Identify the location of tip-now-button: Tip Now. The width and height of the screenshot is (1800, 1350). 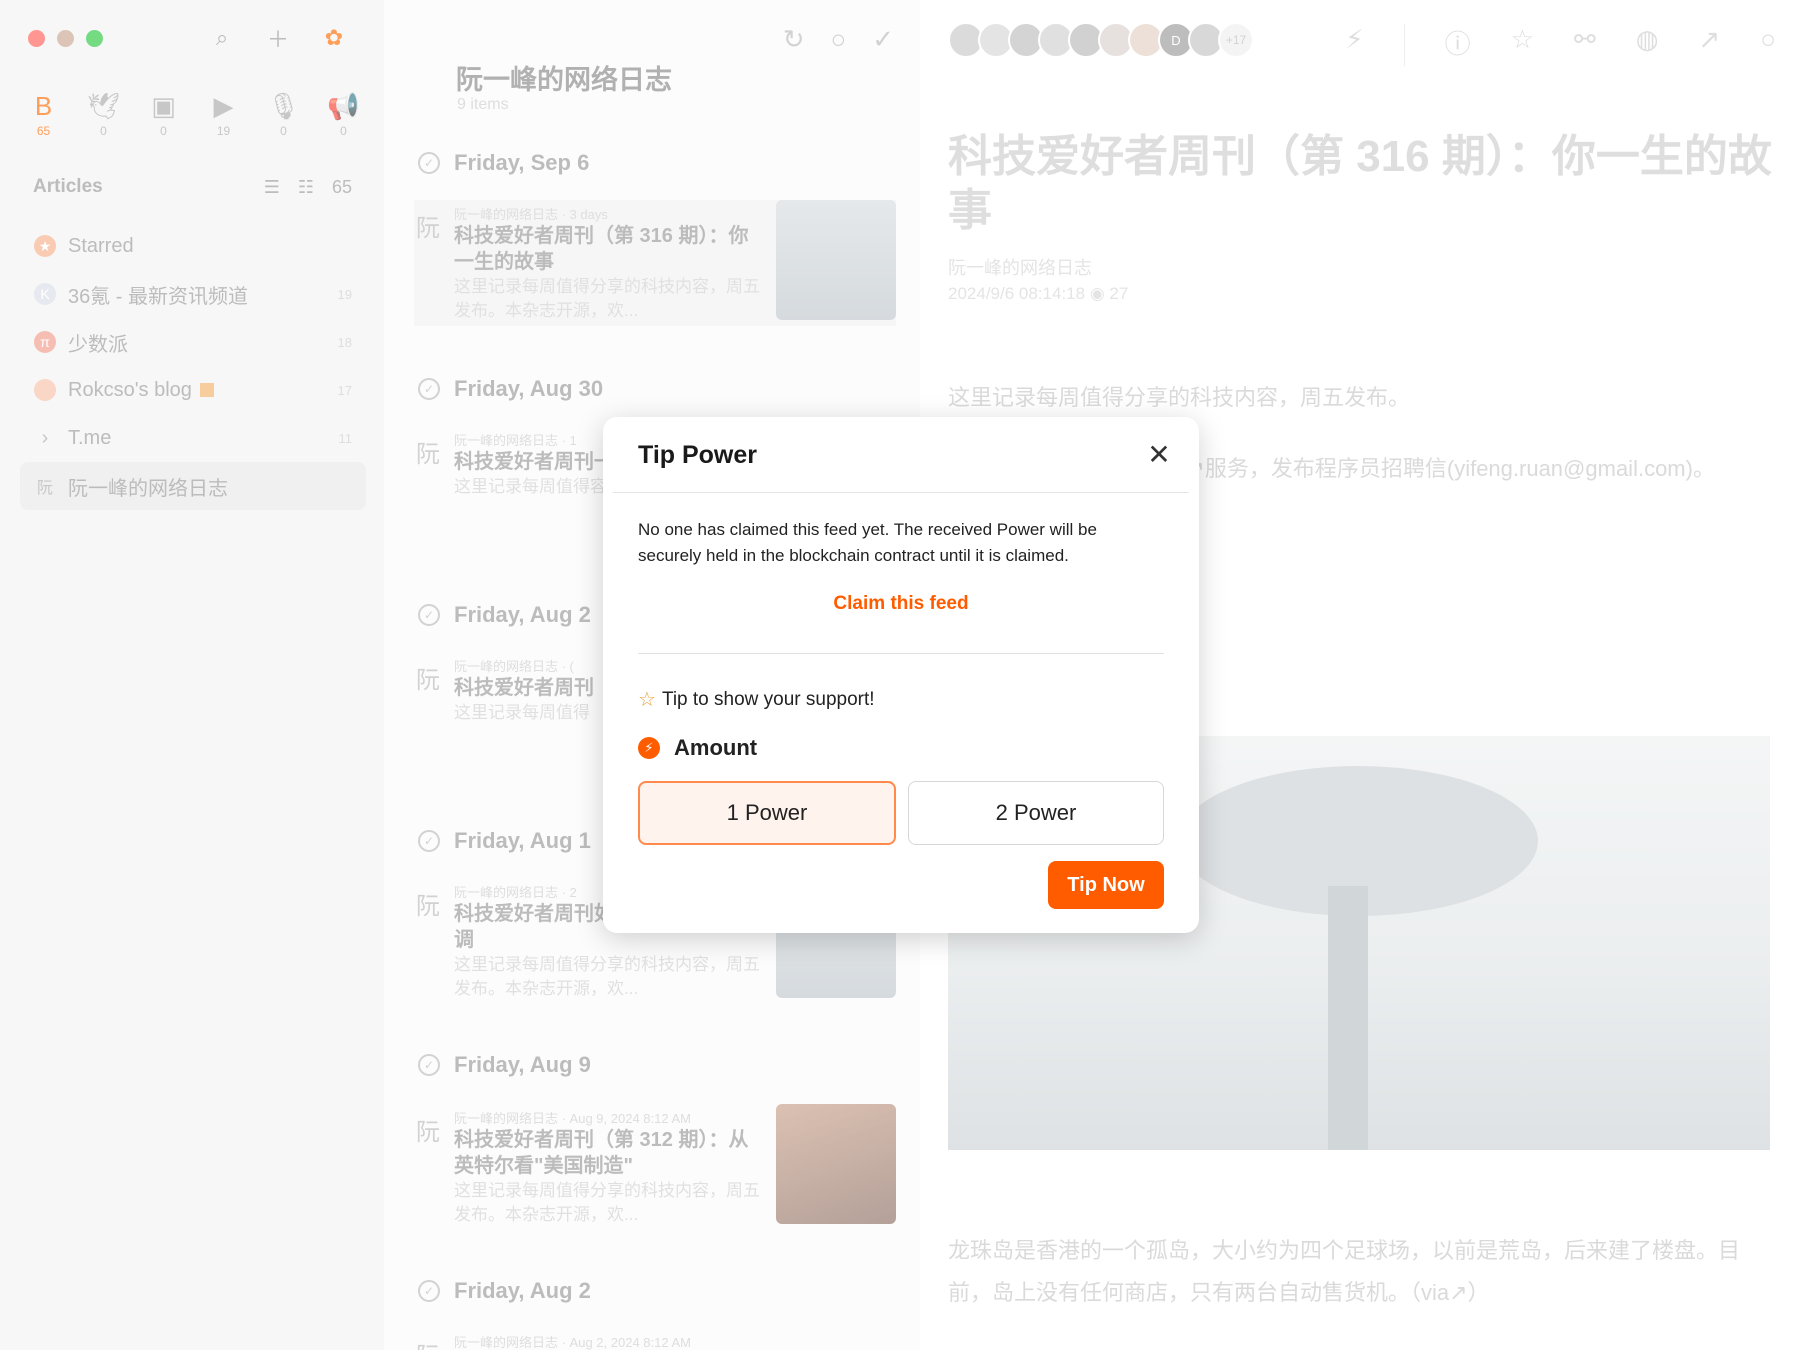
(1106, 885).